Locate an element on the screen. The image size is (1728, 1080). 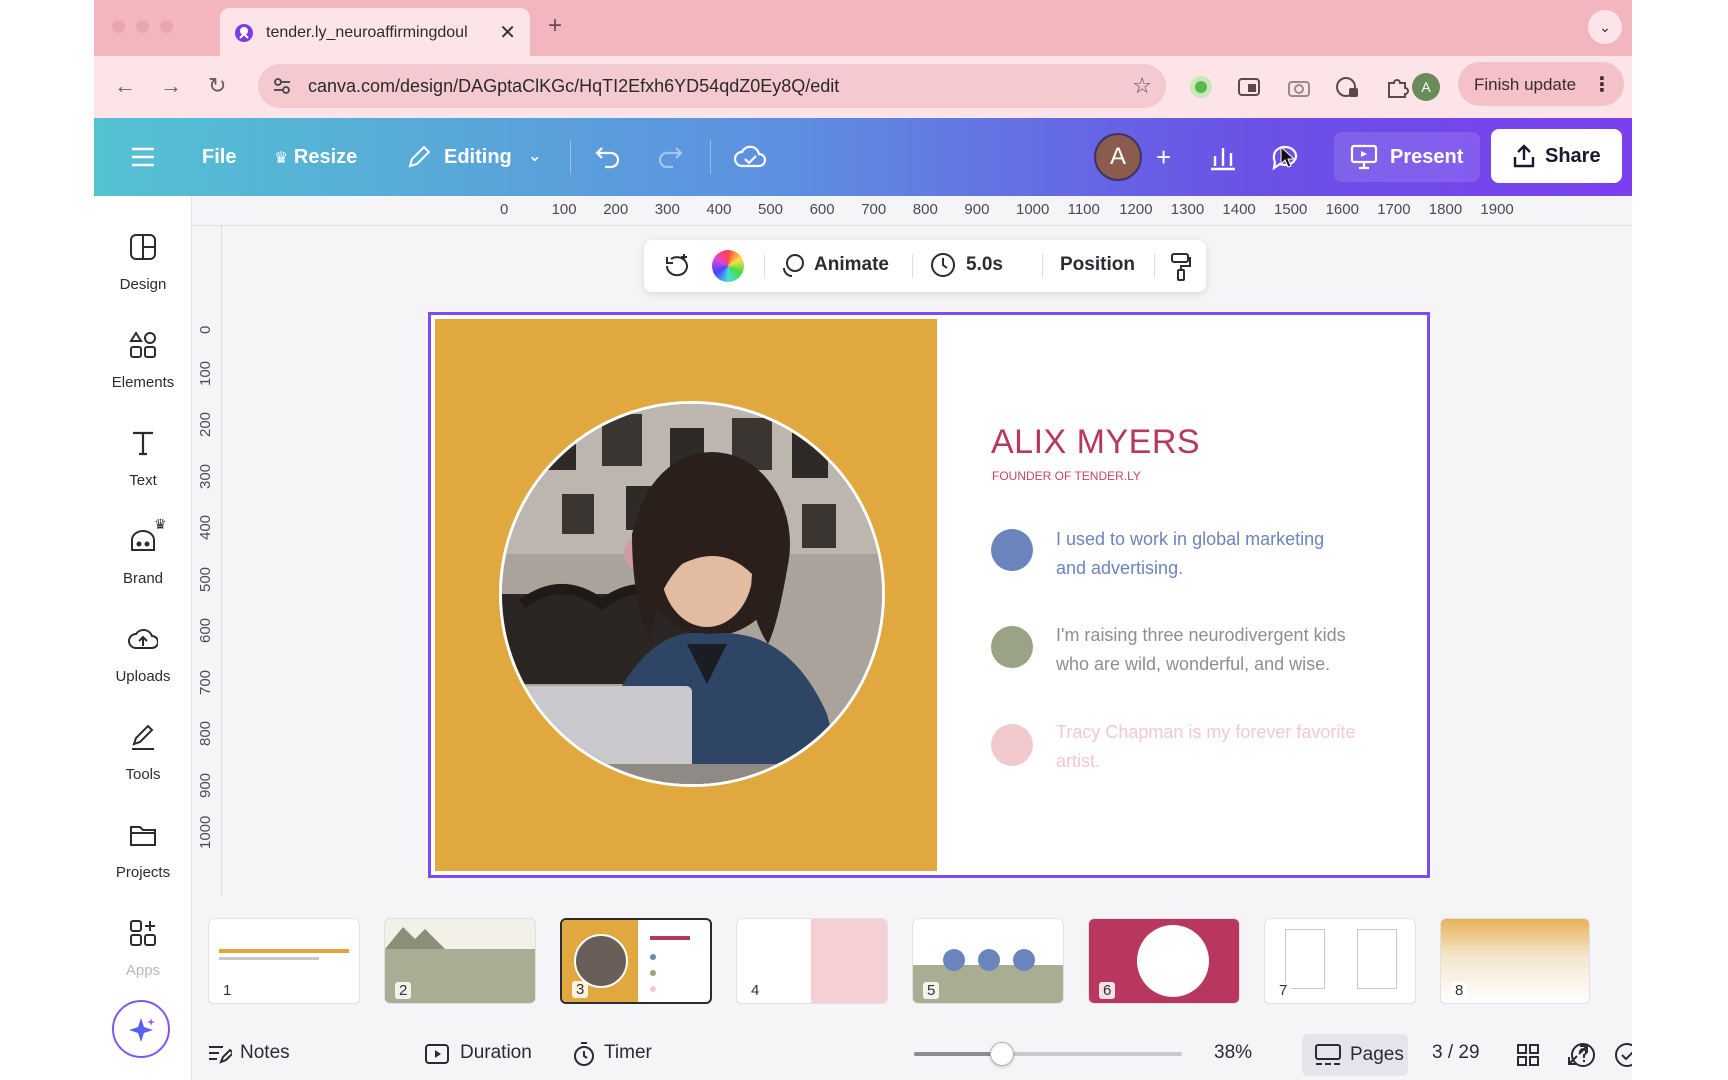
menu-hamburger-icon is located at coordinates (143, 157).